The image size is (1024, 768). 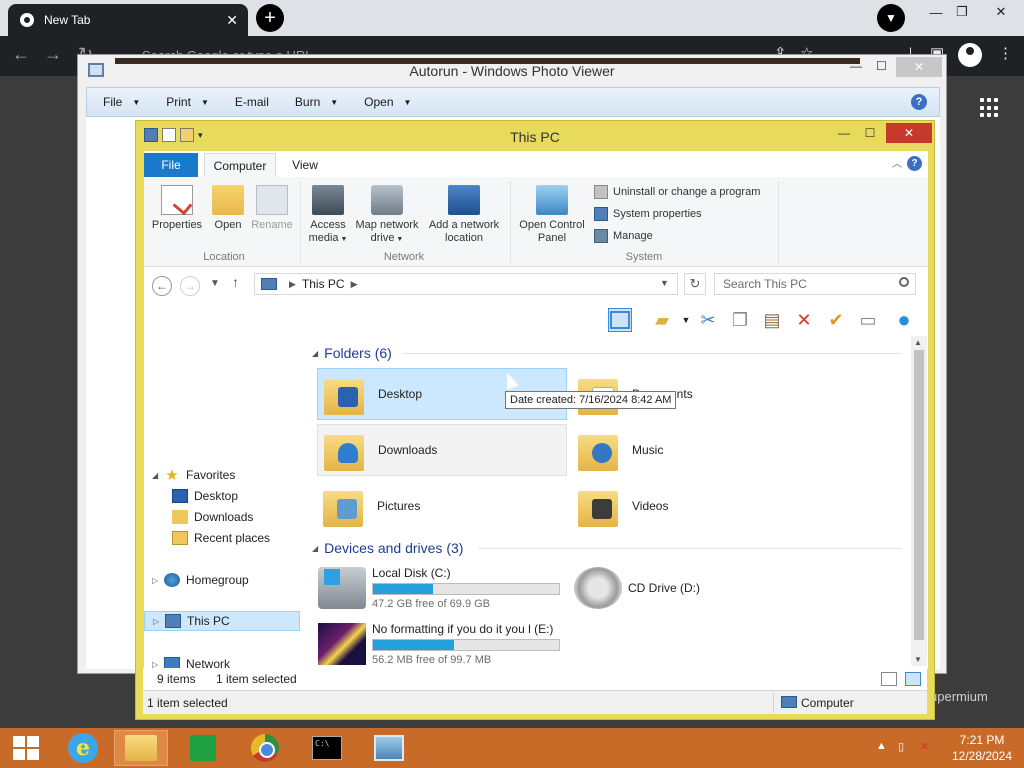 What do you see at coordinates (221, 538) in the screenshot?
I see `nav-item-recent-places: Recent places` at bounding box center [221, 538].